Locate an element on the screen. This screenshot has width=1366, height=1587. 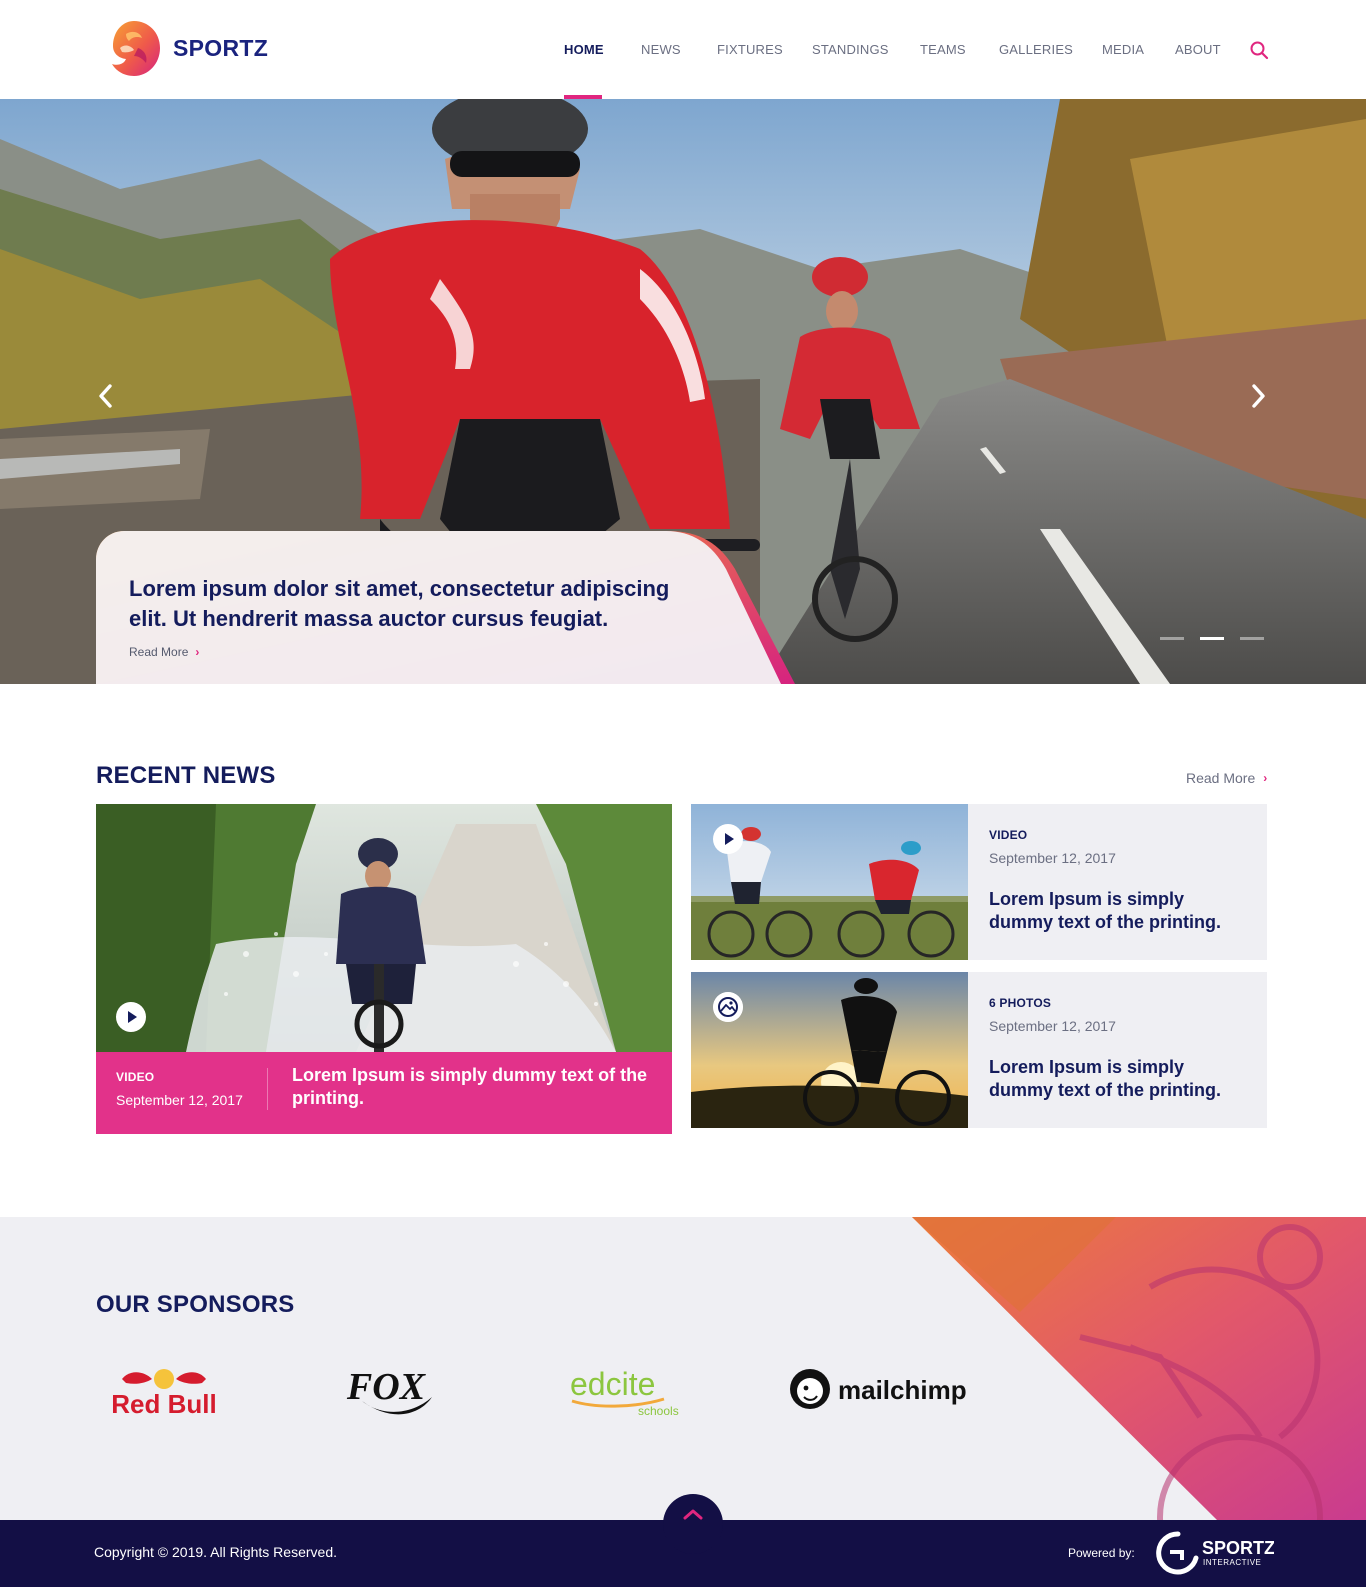
nav-item-home: HOME is located at coordinates (584, 49).